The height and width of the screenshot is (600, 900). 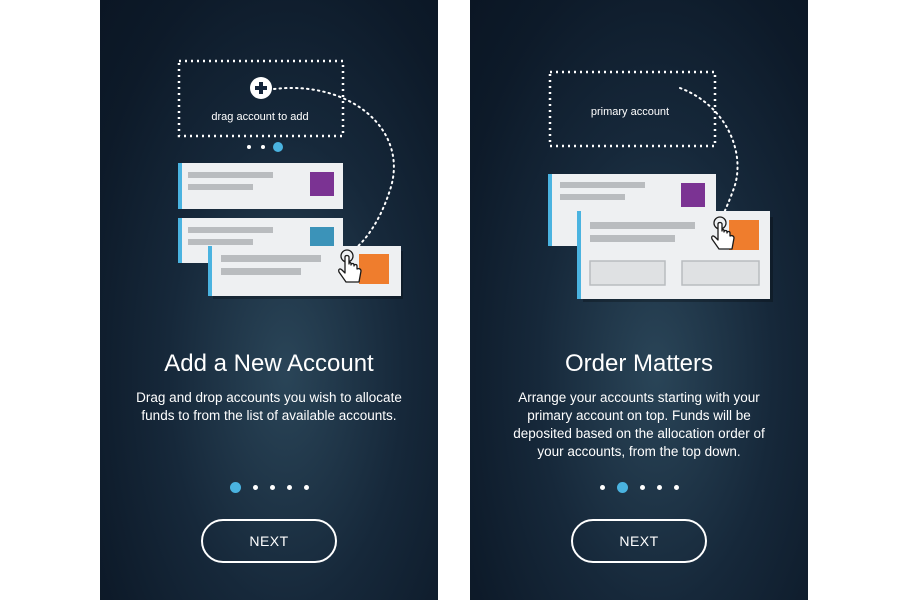 What do you see at coordinates (261, 88) in the screenshot?
I see `plus-icon` at bounding box center [261, 88].